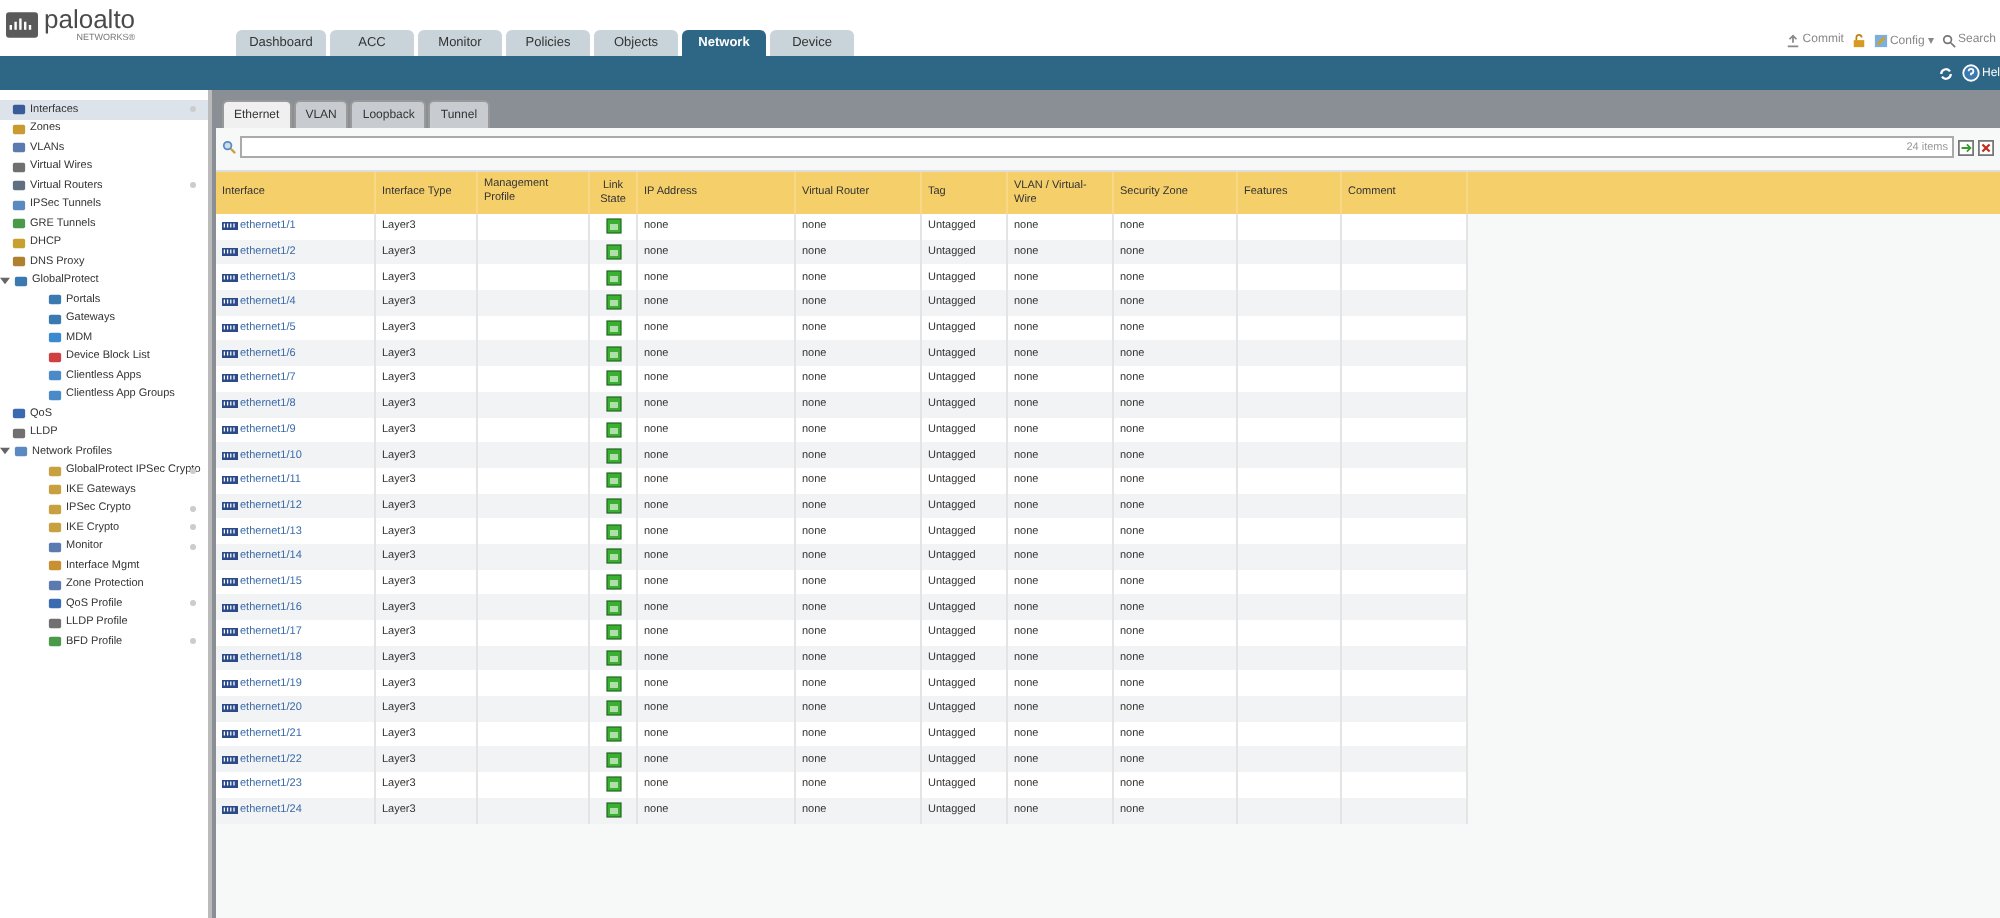 Image resolution: width=2000 pixels, height=918 pixels. Describe the element at coordinates (1945, 73) in the screenshot. I see `refresh-icon` at that location.